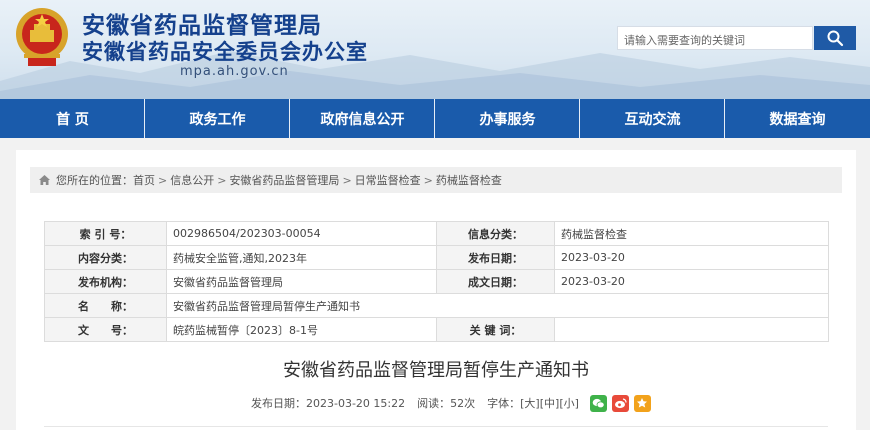 This screenshot has width=870, height=430. What do you see at coordinates (301, 257) in the screenshot?
I see `content-category-value: 药械安全监管,通知,2023年` at bounding box center [301, 257].